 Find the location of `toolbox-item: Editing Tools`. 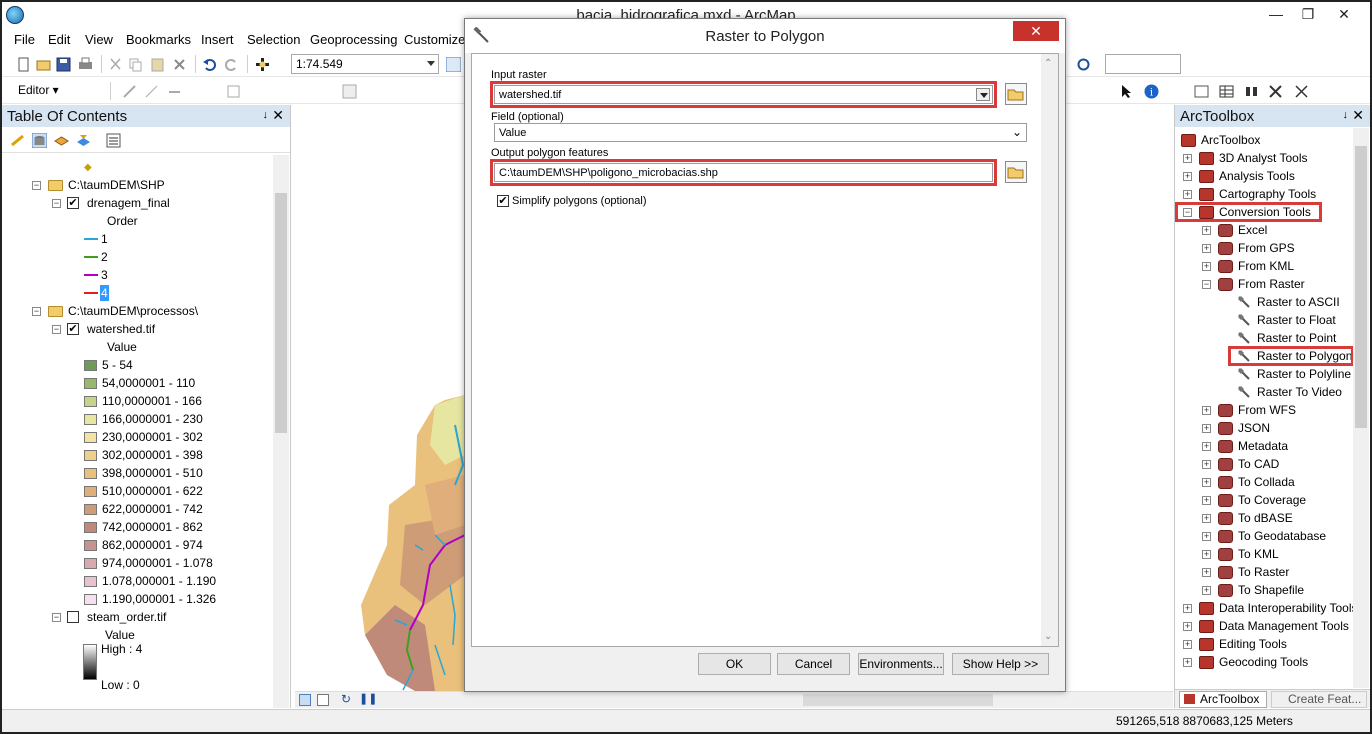

toolbox-item: Editing Tools is located at coordinates (1253, 644).